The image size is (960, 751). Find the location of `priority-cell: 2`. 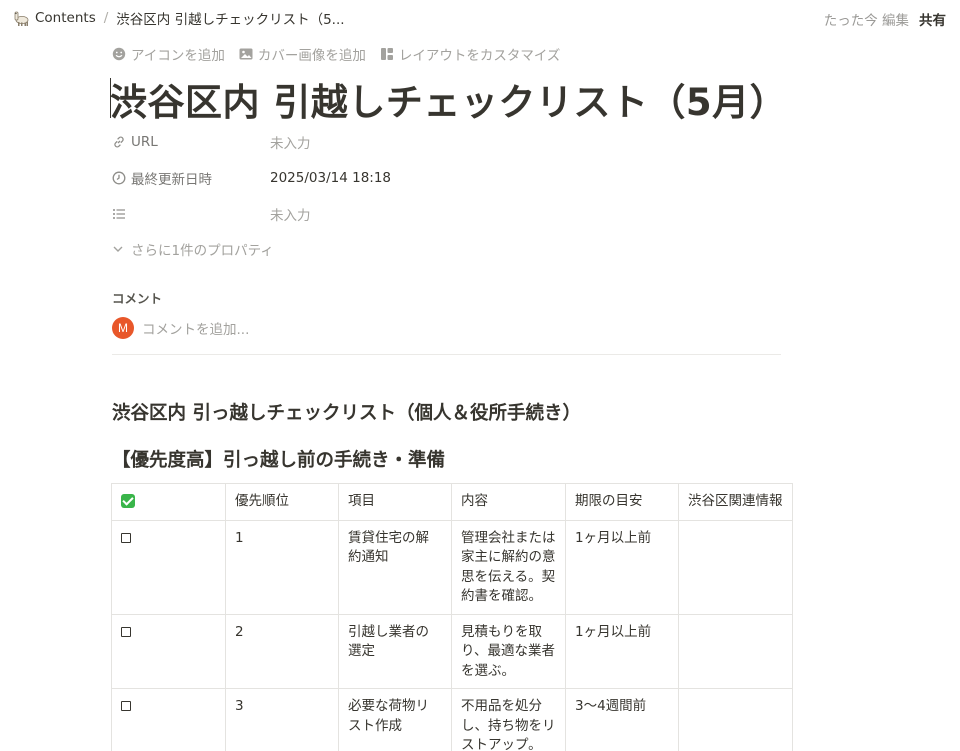

priority-cell: 2 is located at coordinates (282, 651).